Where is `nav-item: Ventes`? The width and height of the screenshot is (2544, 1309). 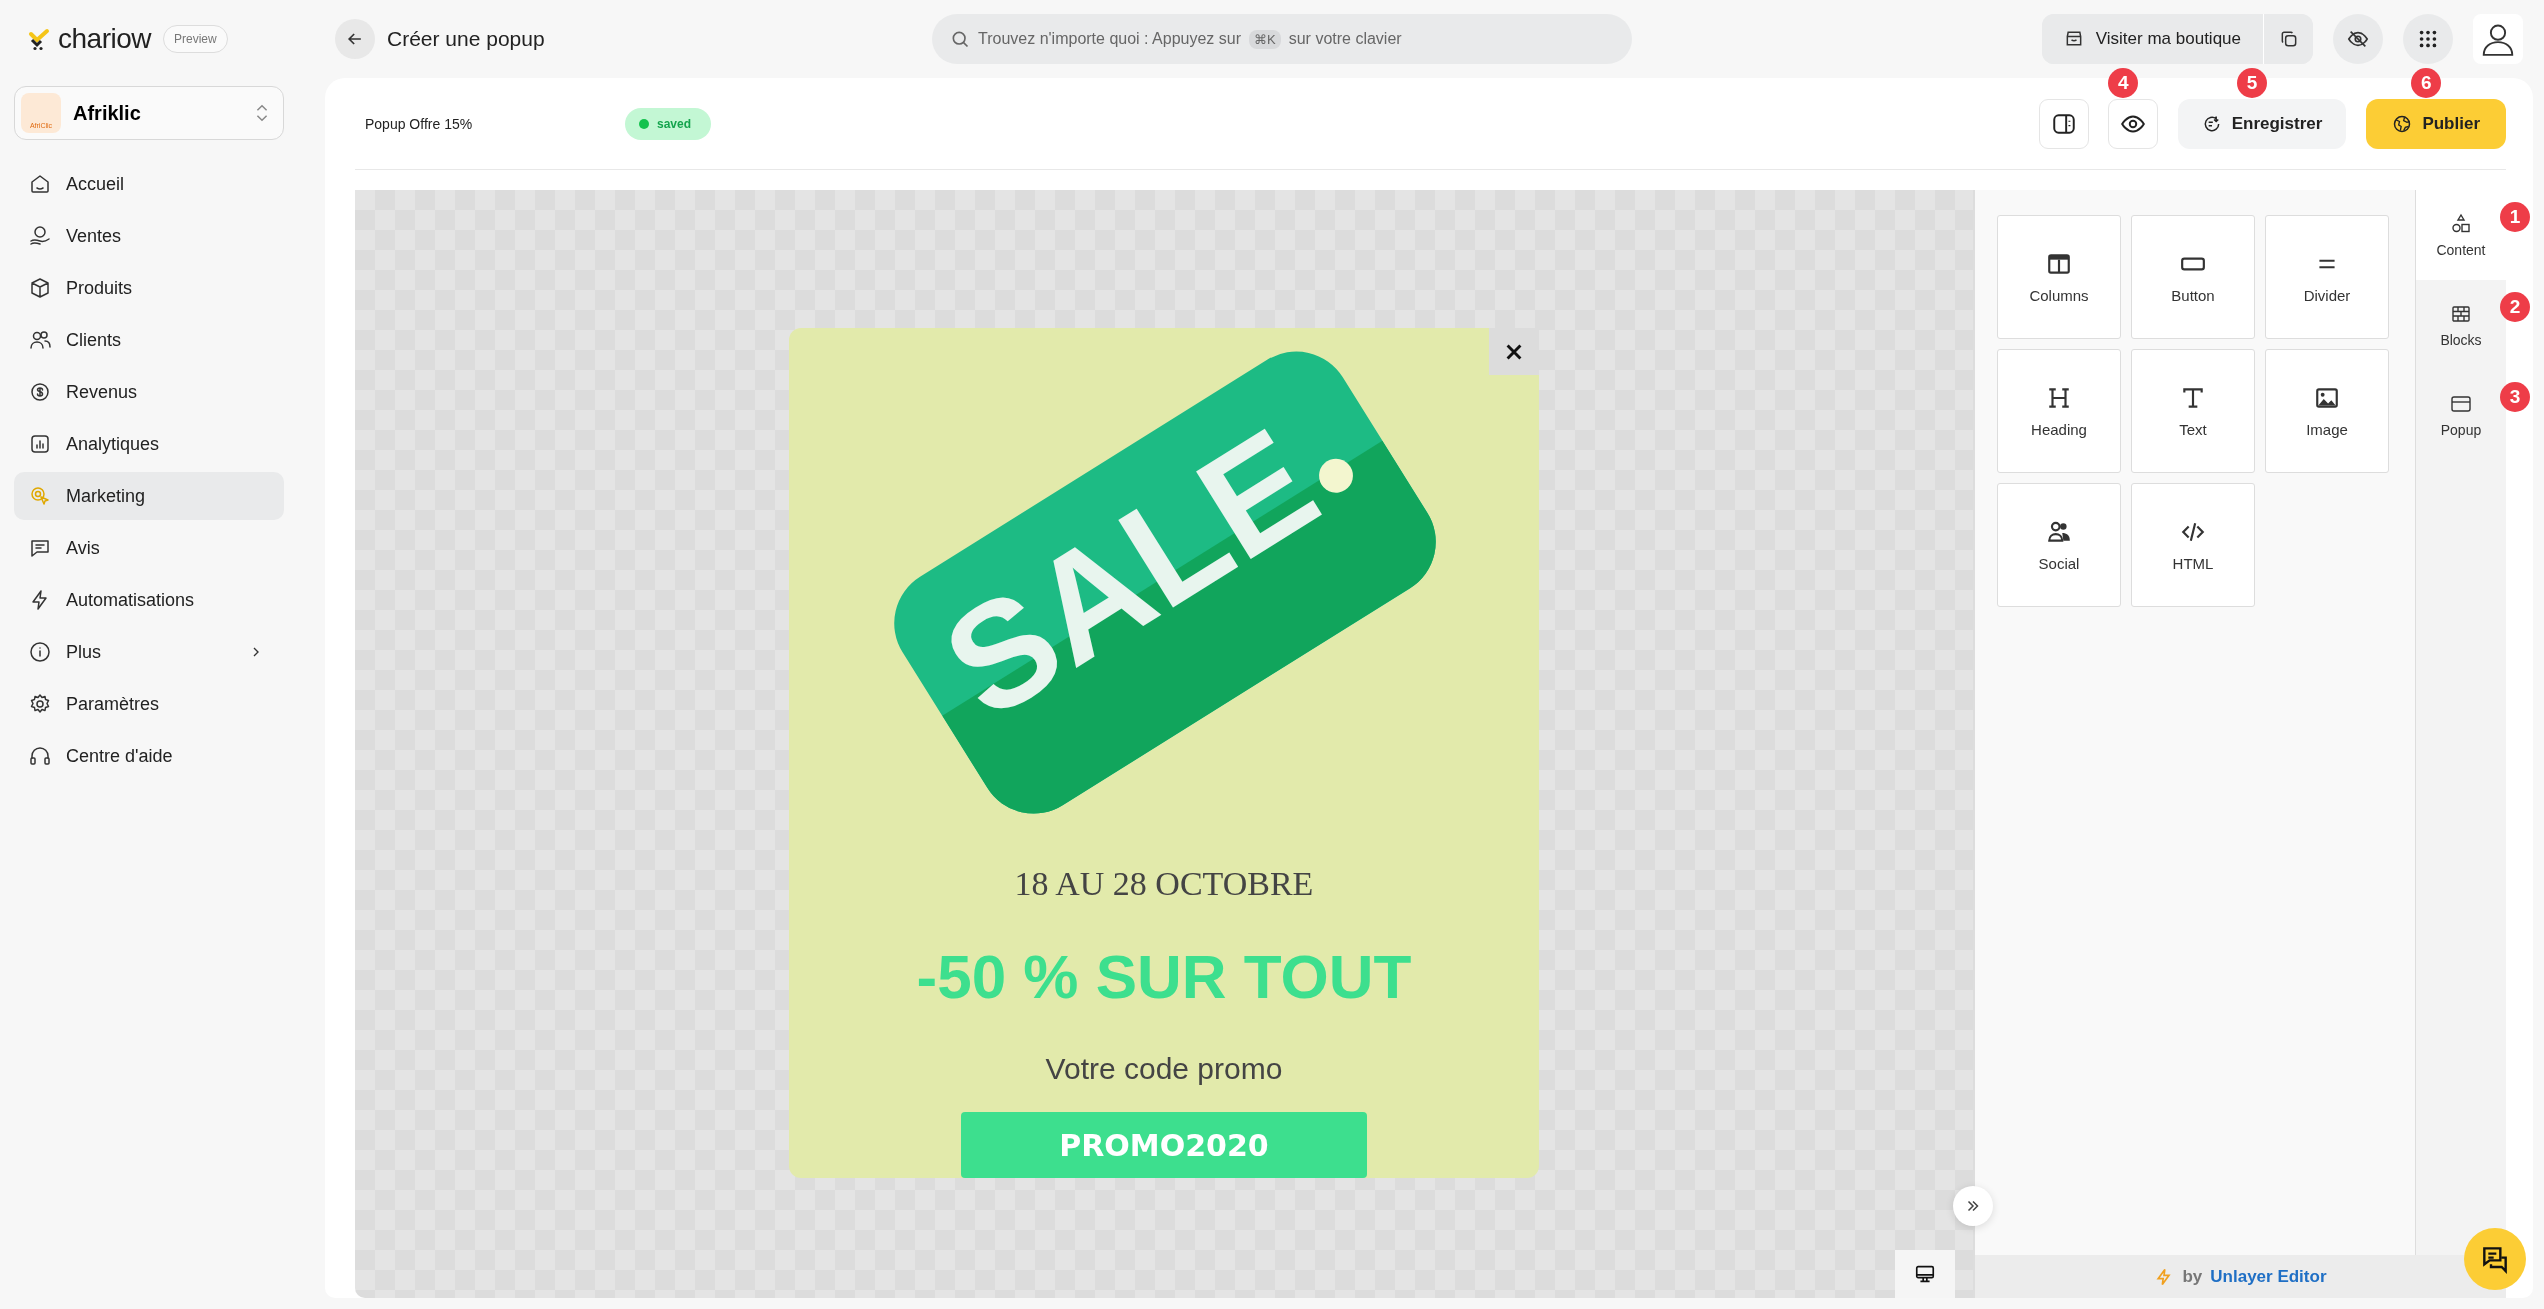 nav-item: Ventes is located at coordinates (149, 236).